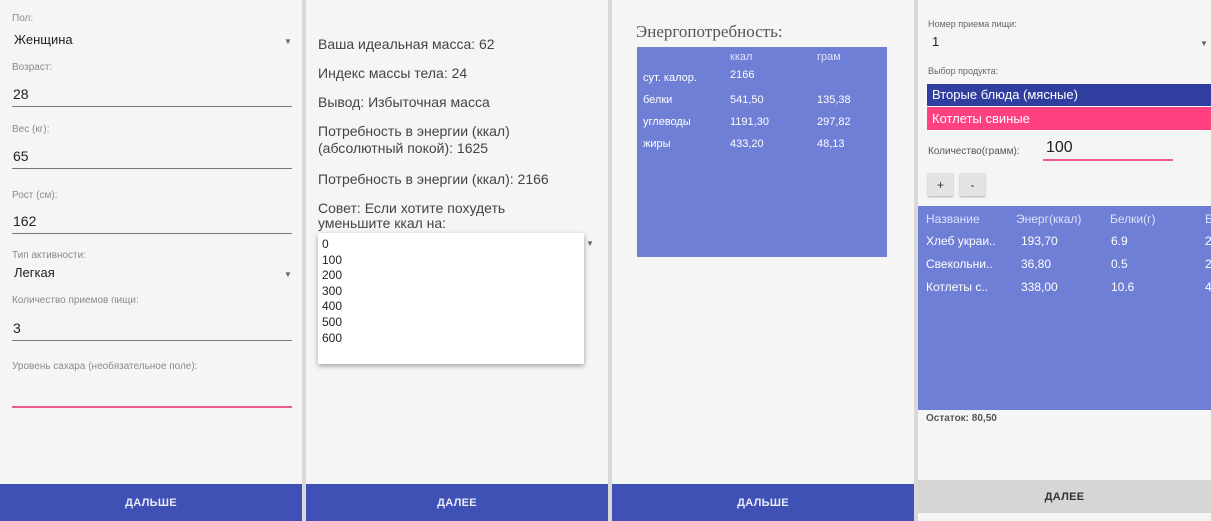  What do you see at coordinates (31, 129) in the screenshot?
I see `weight-label: Вес (кг):` at bounding box center [31, 129].